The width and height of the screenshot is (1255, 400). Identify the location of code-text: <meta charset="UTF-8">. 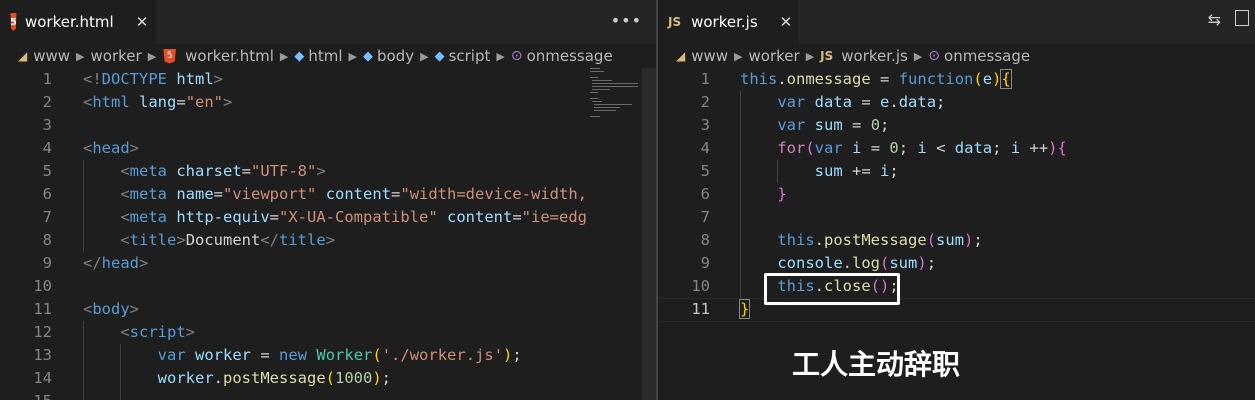
(223, 171).